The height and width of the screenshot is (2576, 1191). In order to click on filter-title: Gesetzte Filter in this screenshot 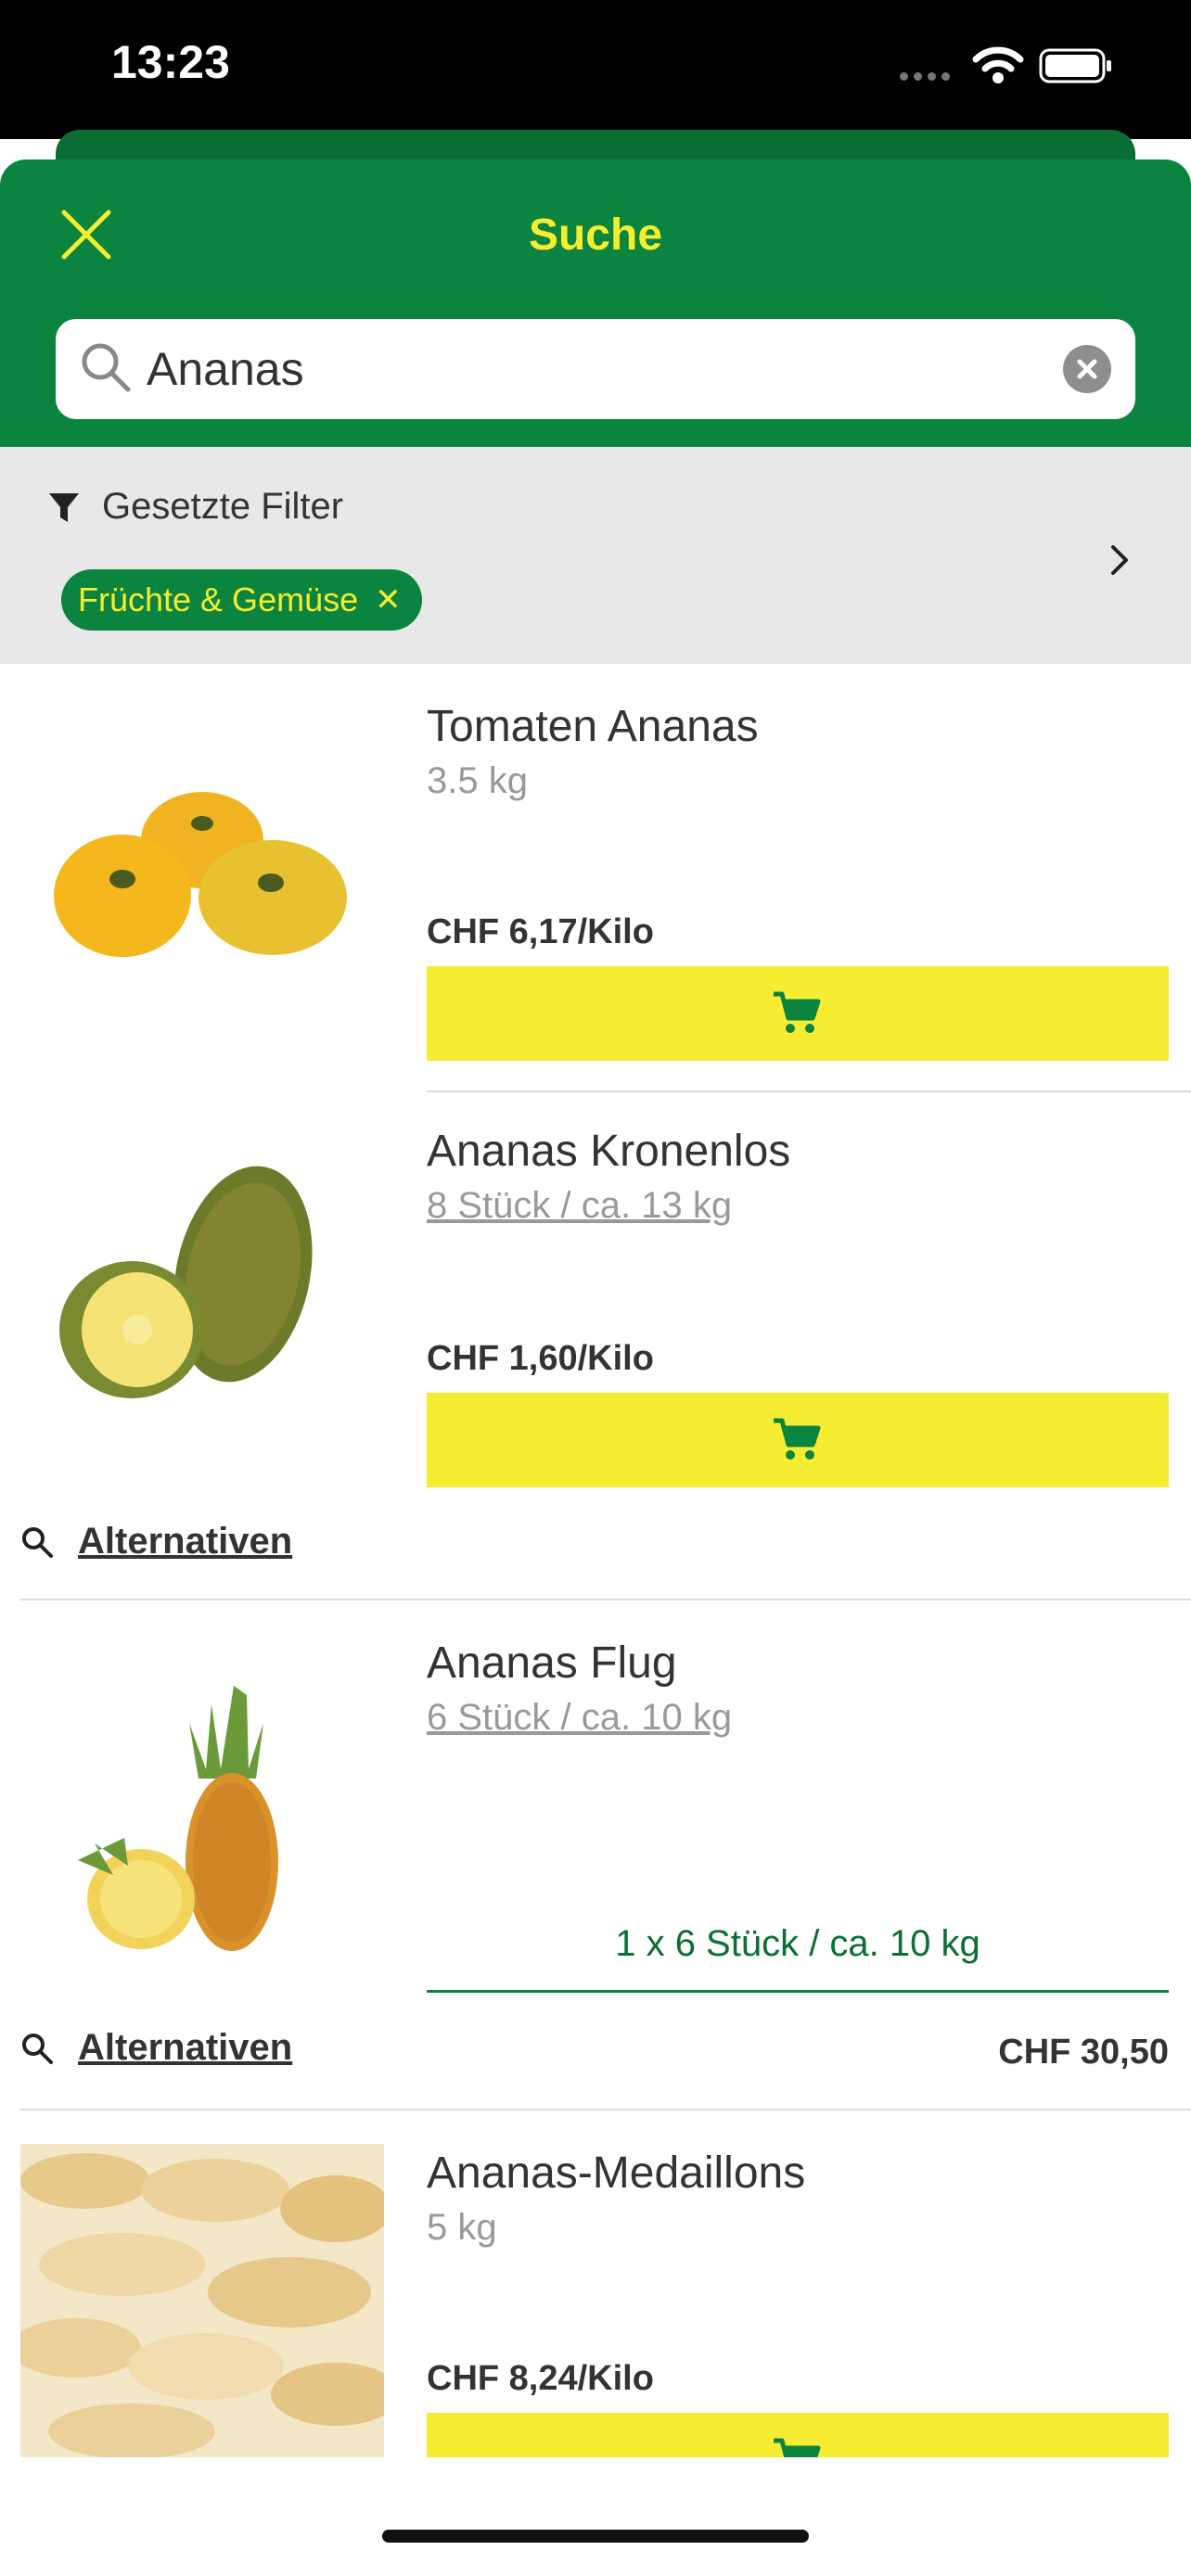, I will do `click(223, 506)`.